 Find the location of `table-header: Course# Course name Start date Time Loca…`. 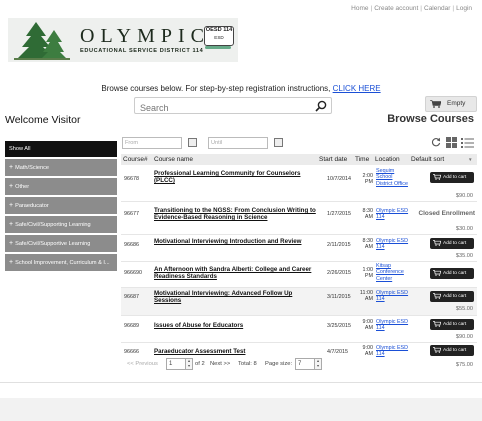

table-header: Course# Course name Start date Time Loca… is located at coordinates (299, 159).